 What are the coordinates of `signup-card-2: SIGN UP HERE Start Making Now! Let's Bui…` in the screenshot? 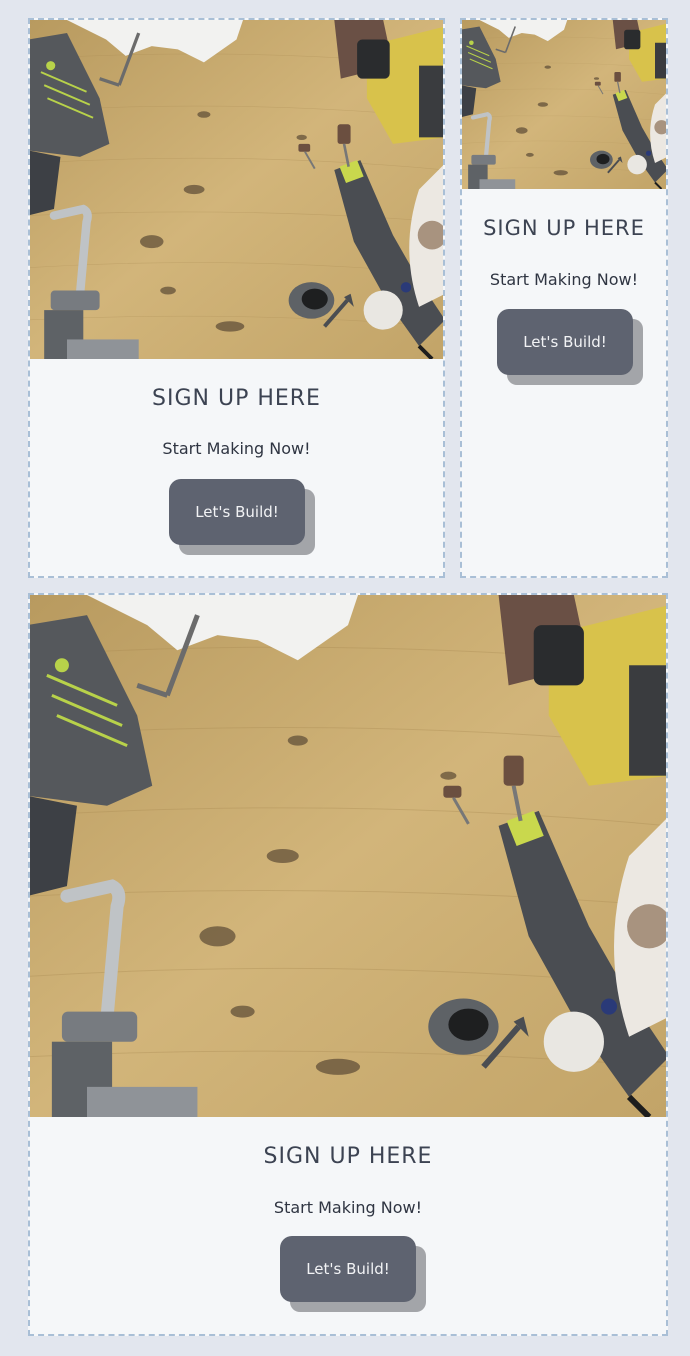 It's located at (564, 298).